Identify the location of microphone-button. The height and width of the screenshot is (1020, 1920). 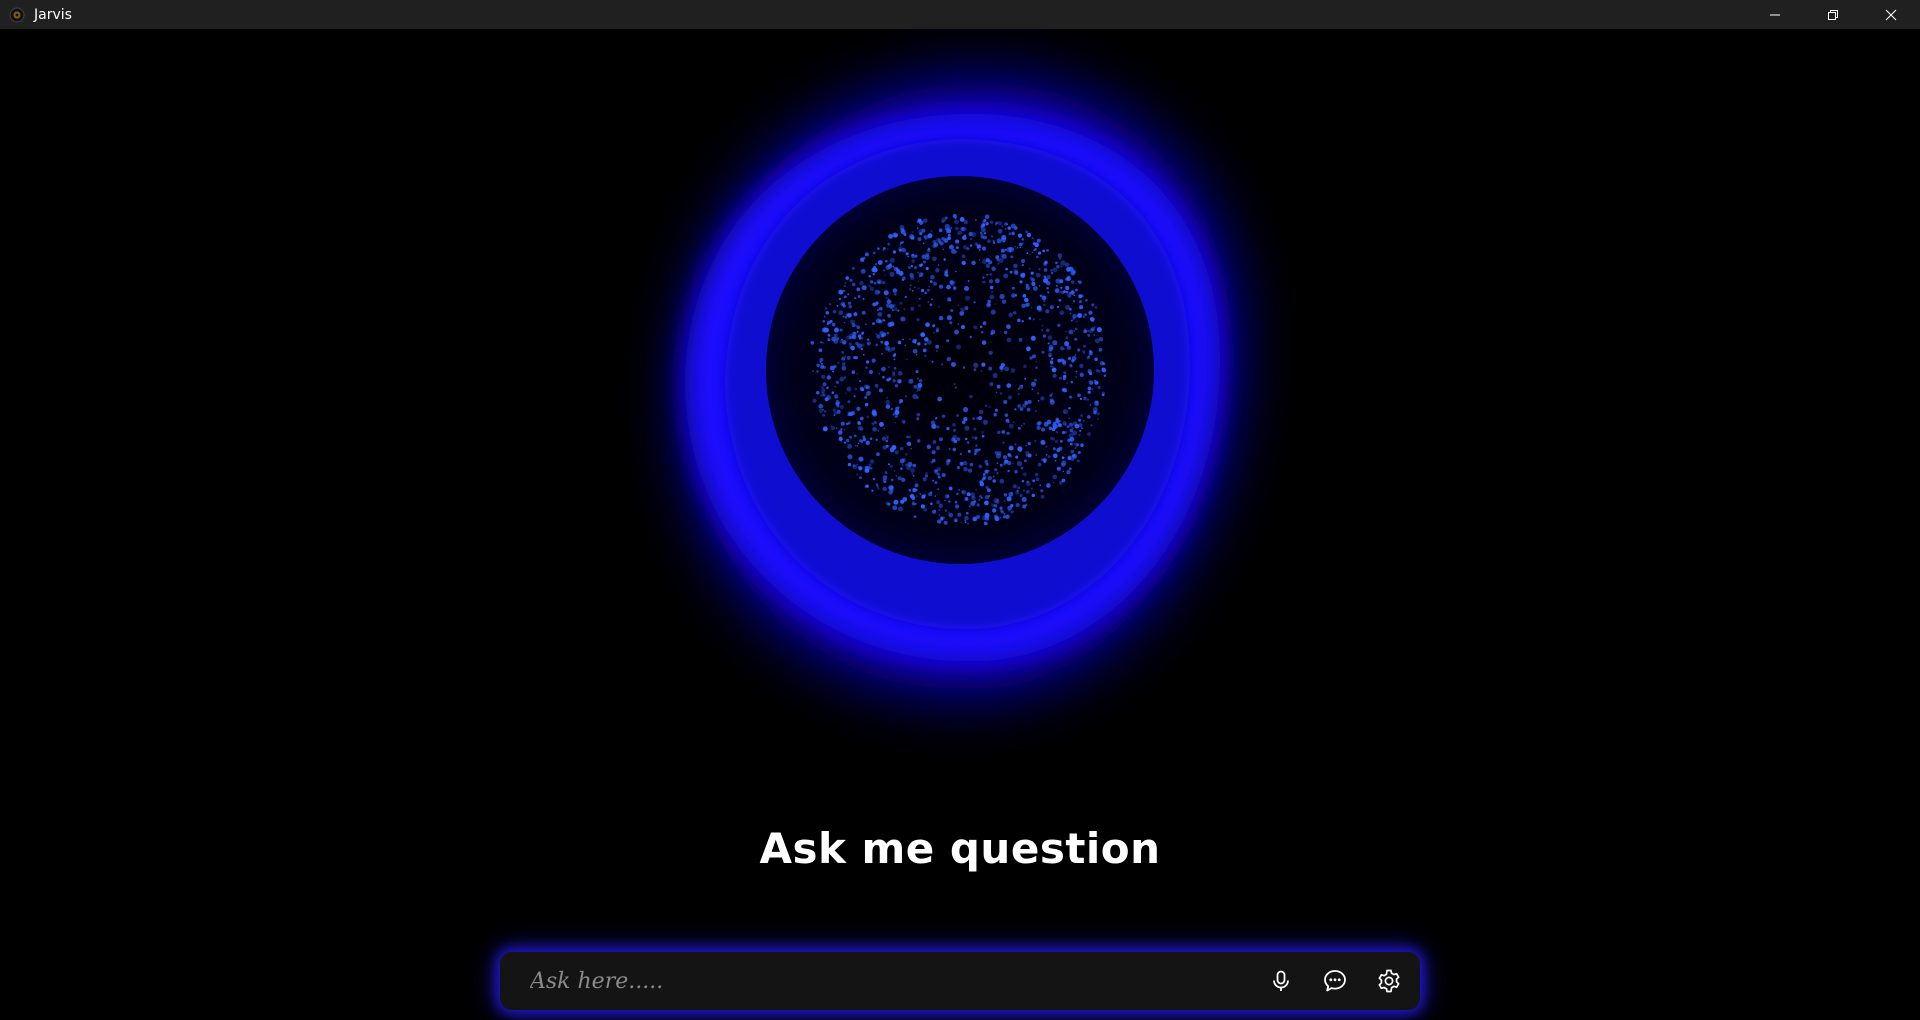
(1281, 981).